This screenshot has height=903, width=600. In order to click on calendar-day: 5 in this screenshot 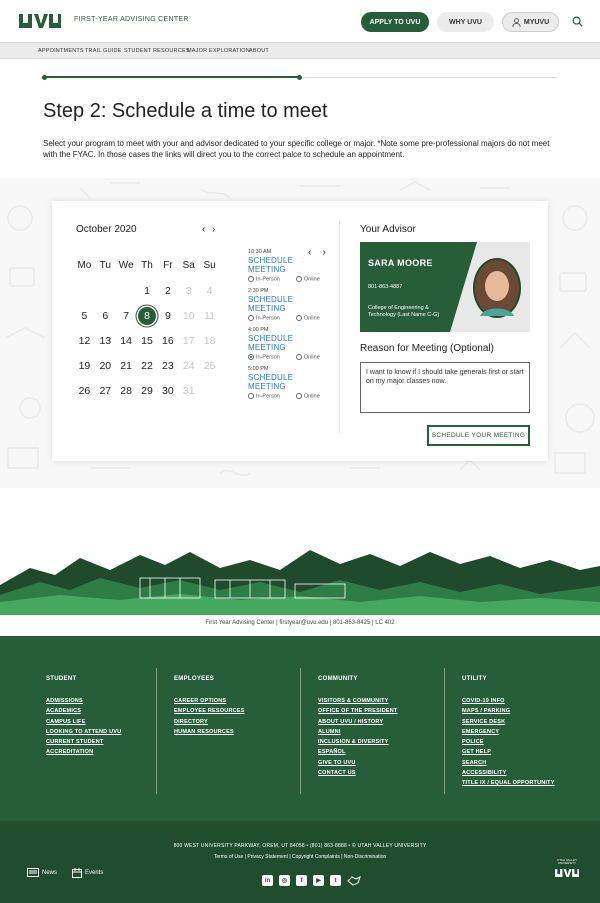, I will do `click(84, 316)`.